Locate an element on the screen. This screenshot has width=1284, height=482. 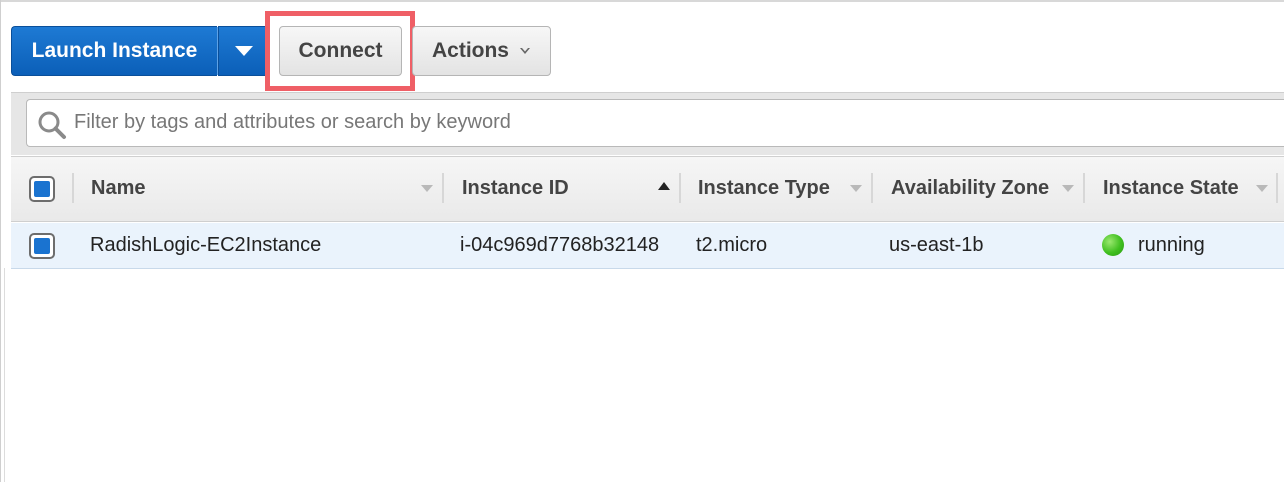
cell-availability-zone: us-east-1b is located at coordinates (936, 245).